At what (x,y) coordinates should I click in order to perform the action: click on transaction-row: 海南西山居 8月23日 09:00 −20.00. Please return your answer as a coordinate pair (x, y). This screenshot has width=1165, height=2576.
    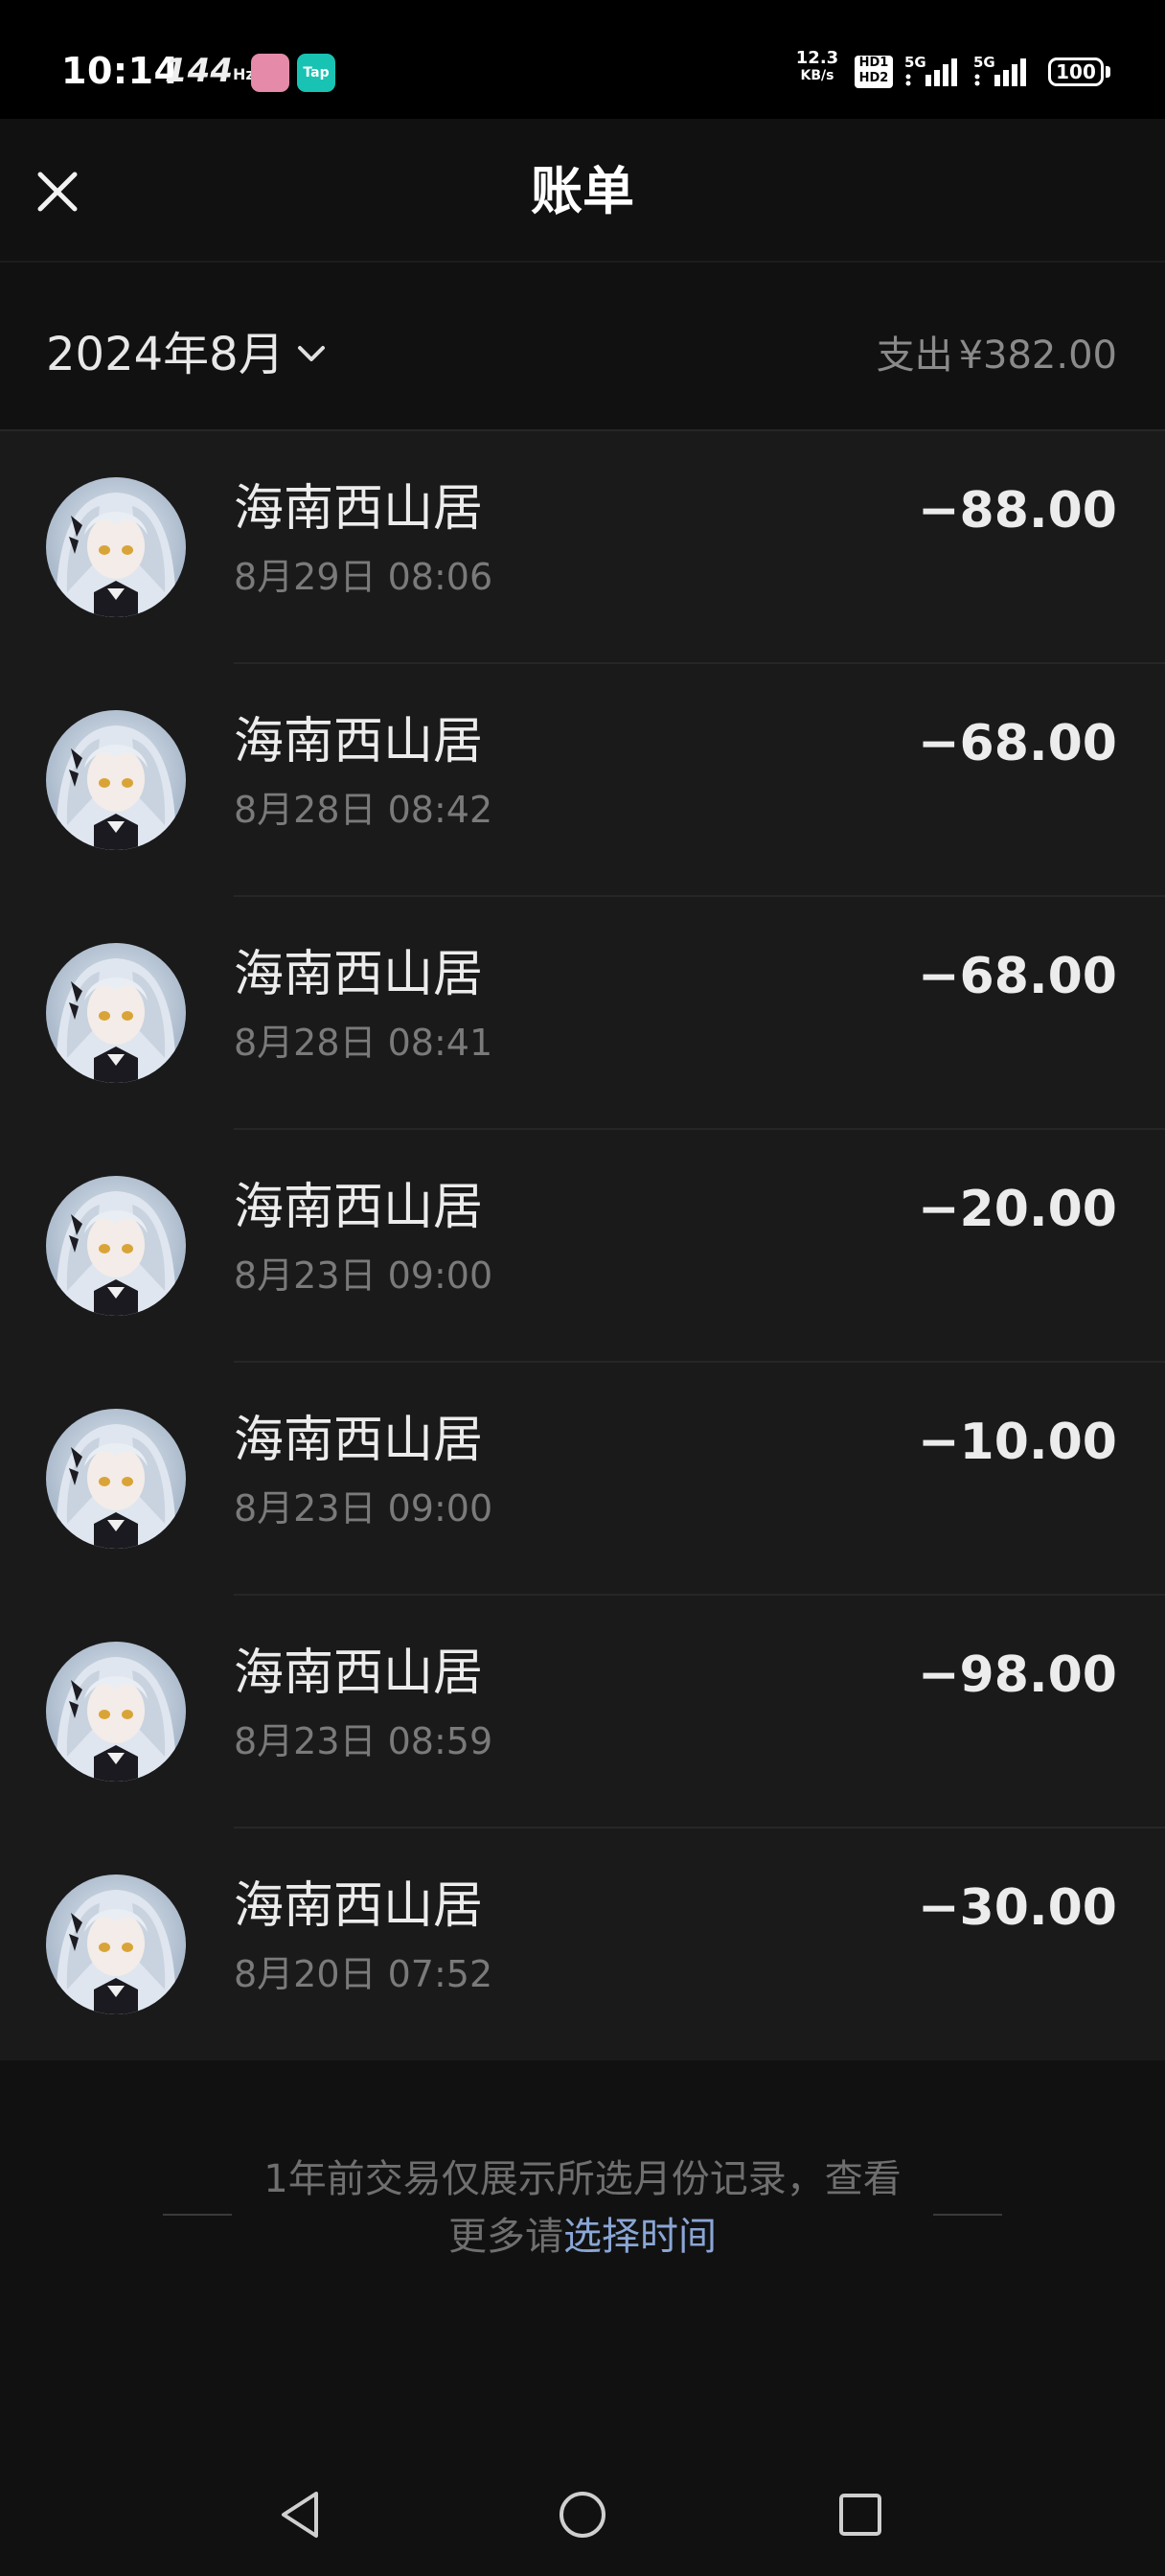
    Looking at the image, I should click on (582, 1246).